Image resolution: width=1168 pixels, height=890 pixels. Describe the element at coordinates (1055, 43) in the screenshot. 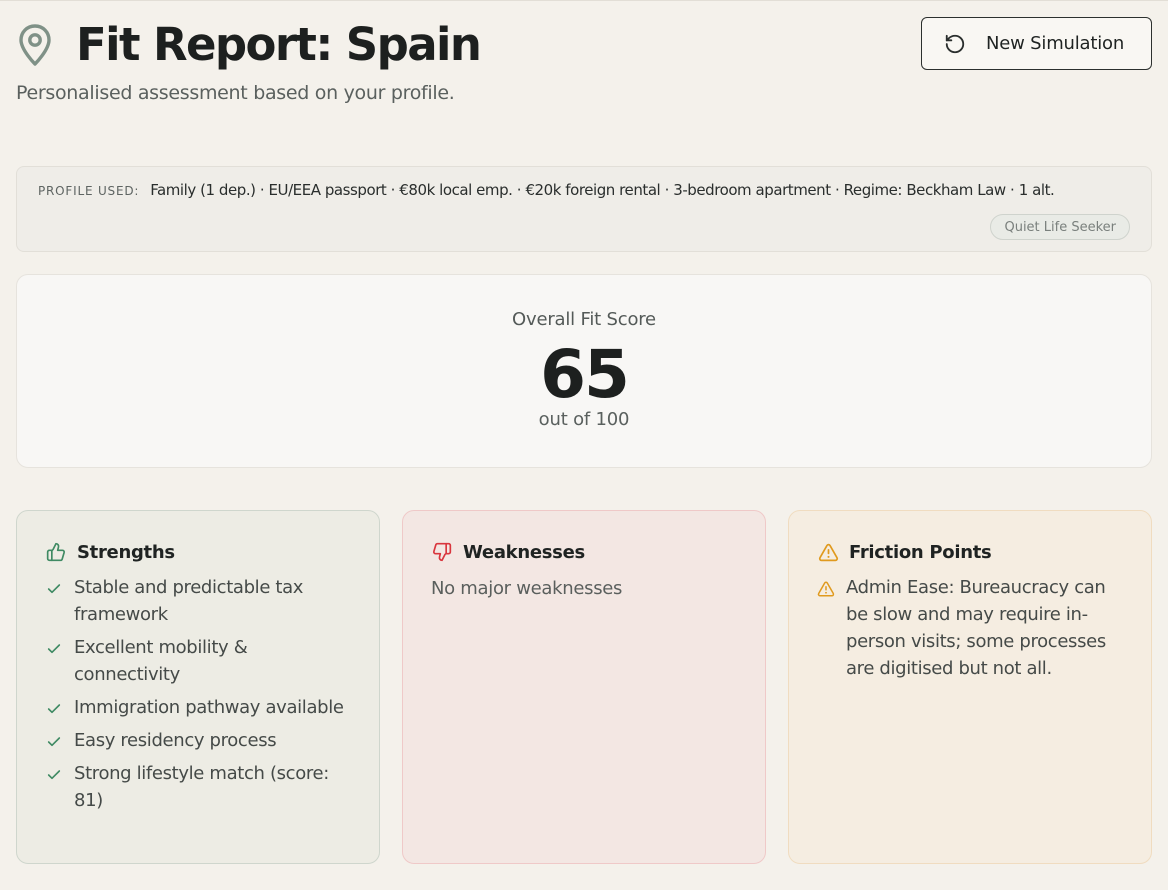

I see `new-simulation-label: New Simulation` at that location.